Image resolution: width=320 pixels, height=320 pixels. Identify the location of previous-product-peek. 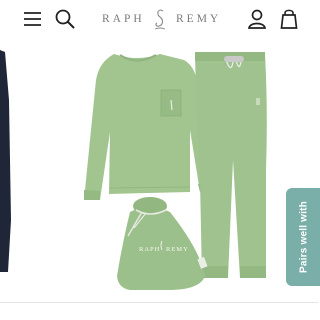
(5, 161).